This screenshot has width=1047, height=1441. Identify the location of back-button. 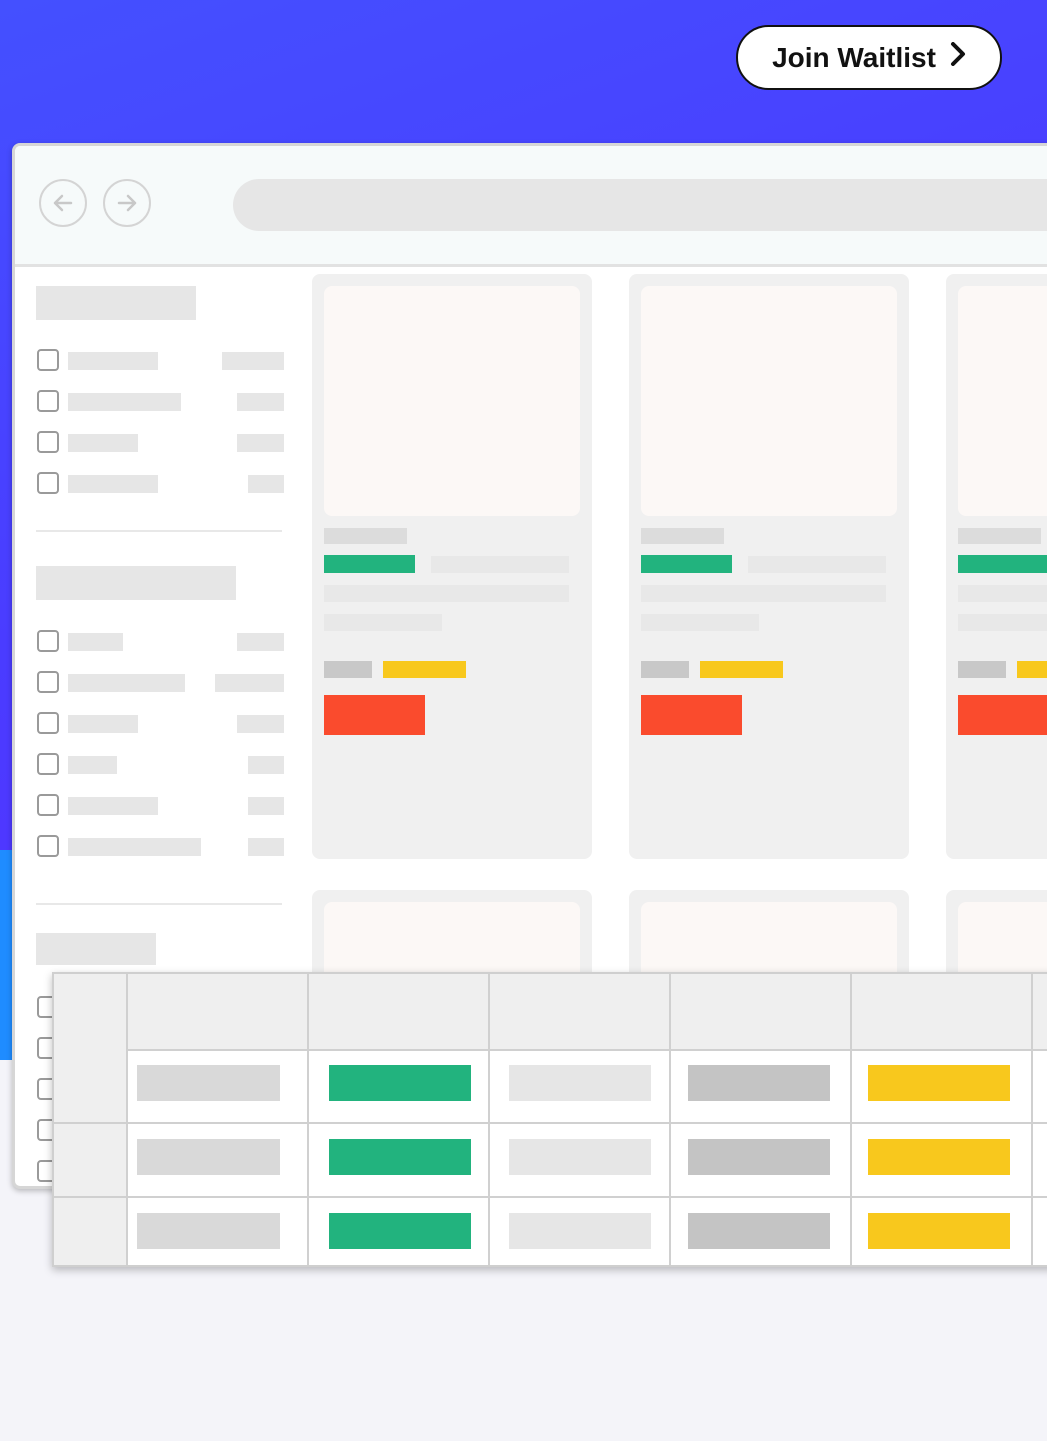
(63, 203).